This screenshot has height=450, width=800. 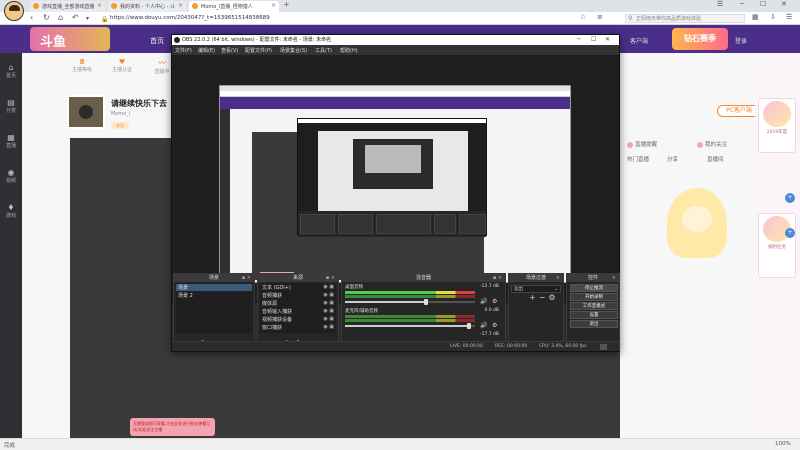 What do you see at coordinates (172, 427) in the screenshot?
I see `login-tip-toast: 无需登录即可观看,可在此处进行粉丝弹幕互动,欢迎关注主播` at bounding box center [172, 427].